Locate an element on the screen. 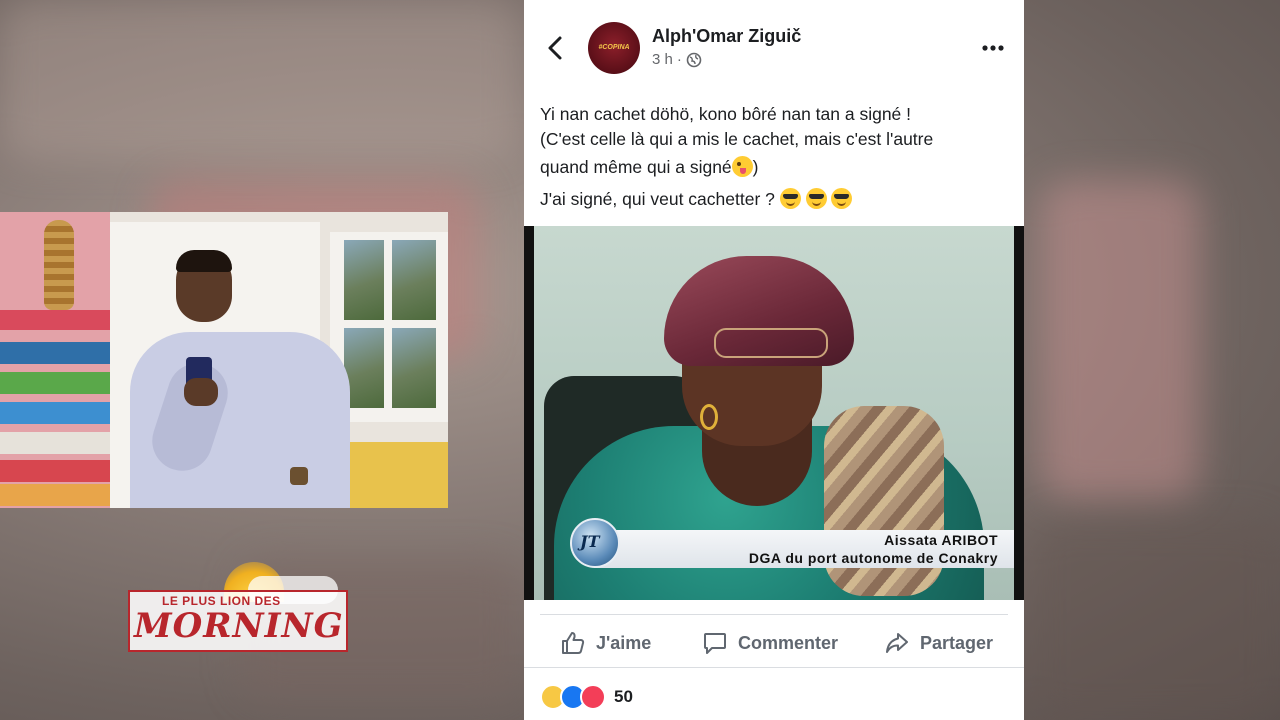  post-line: quand même qui a signé) is located at coordinates (775, 167).